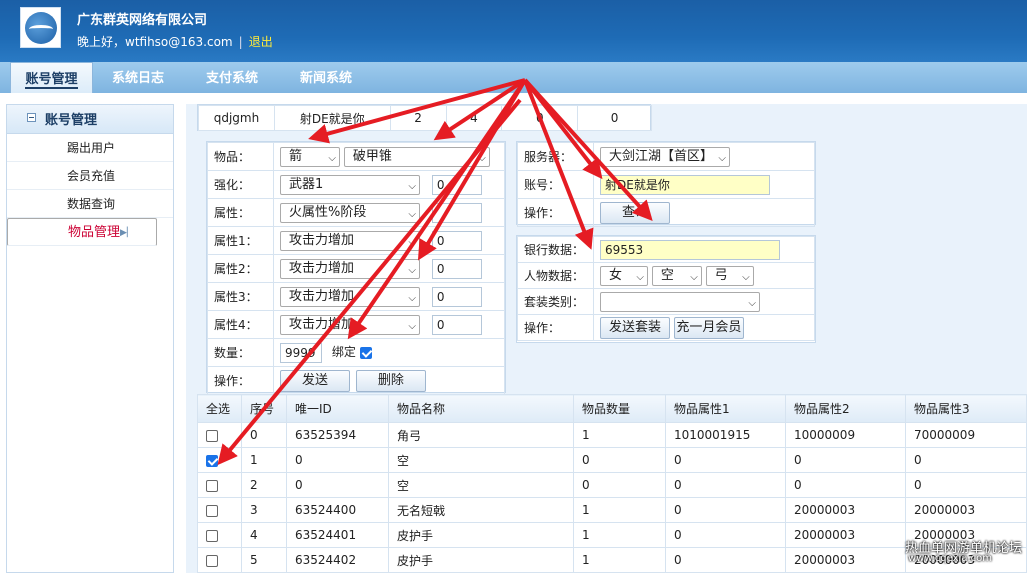 Image resolution: width=1027 pixels, height=573 pixels. I want to click on company-logo, so click(40, 27).